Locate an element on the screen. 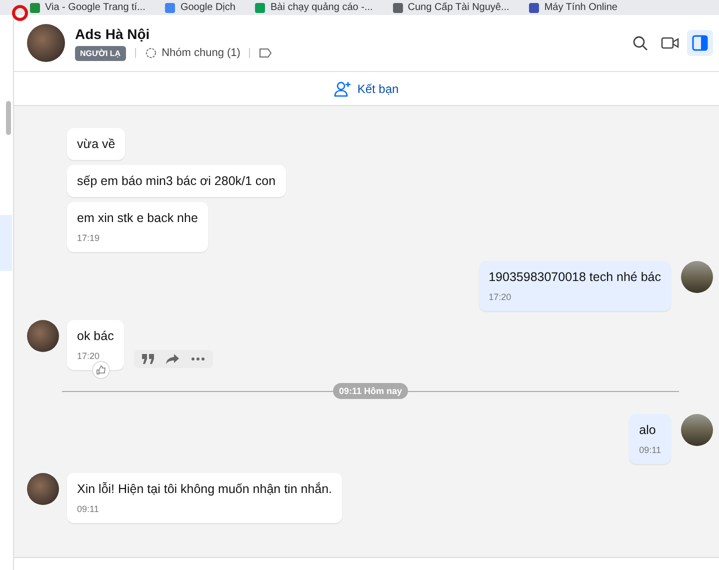 Image resolution: width=719 pixels, height=570 pixels. add-friend-button: Kết bạn is located at coordinates (366, 88).